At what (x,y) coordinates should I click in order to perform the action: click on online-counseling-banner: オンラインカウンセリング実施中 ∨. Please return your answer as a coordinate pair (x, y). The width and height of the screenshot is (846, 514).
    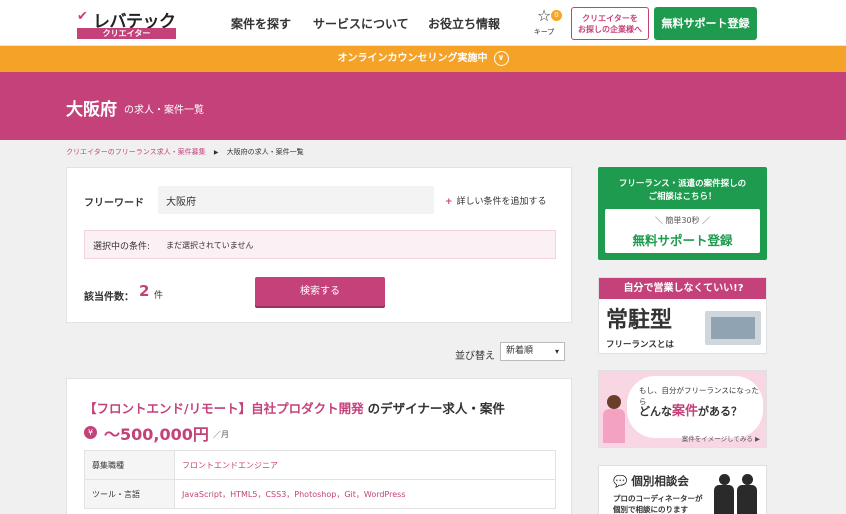
    Looking at the image, I should click on (423, 59).